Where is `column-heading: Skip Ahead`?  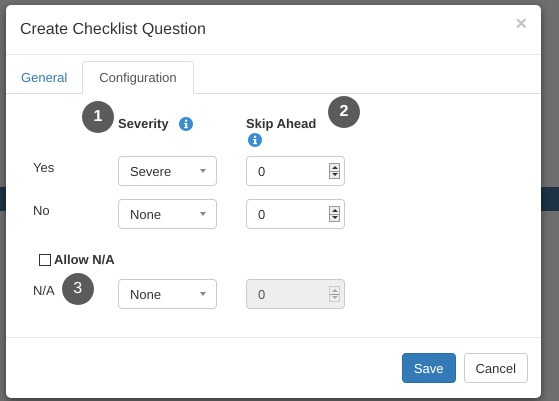 column-heading: Skip Ahead is located at coordinates (281, 123).